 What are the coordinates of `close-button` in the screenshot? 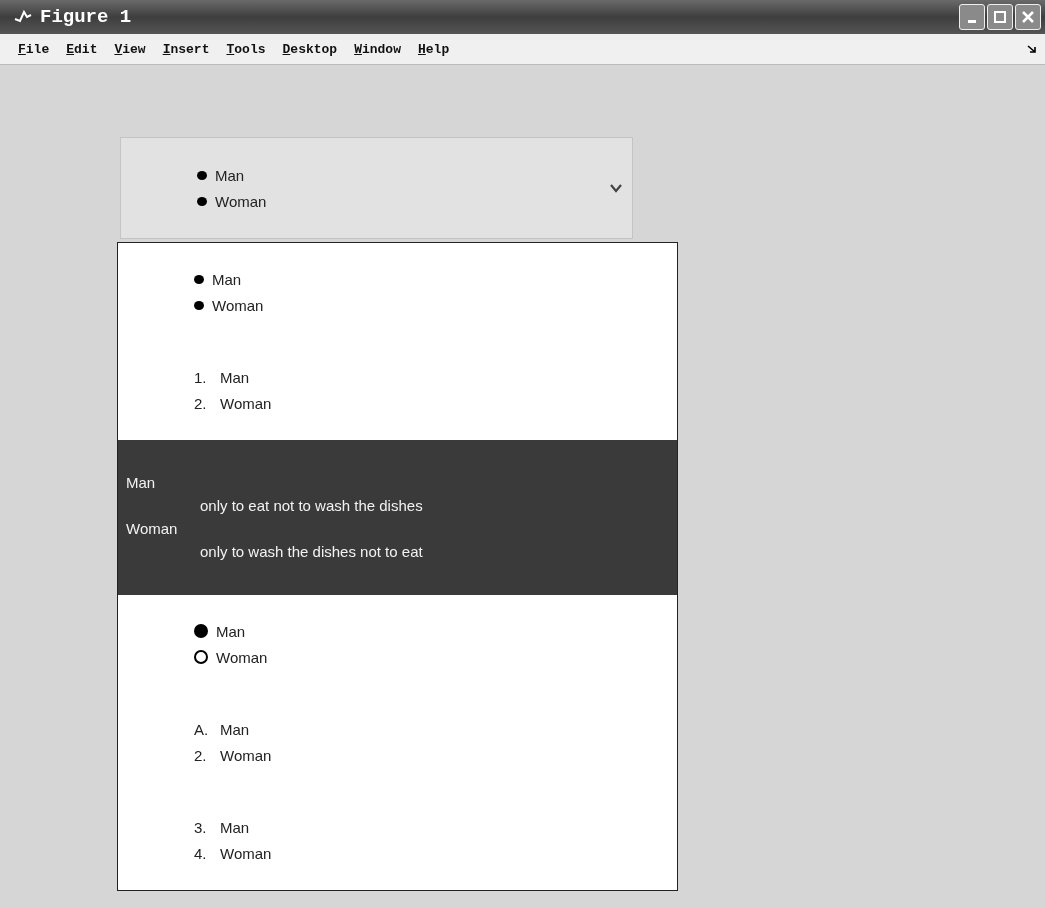 It's located at (1028, 17).